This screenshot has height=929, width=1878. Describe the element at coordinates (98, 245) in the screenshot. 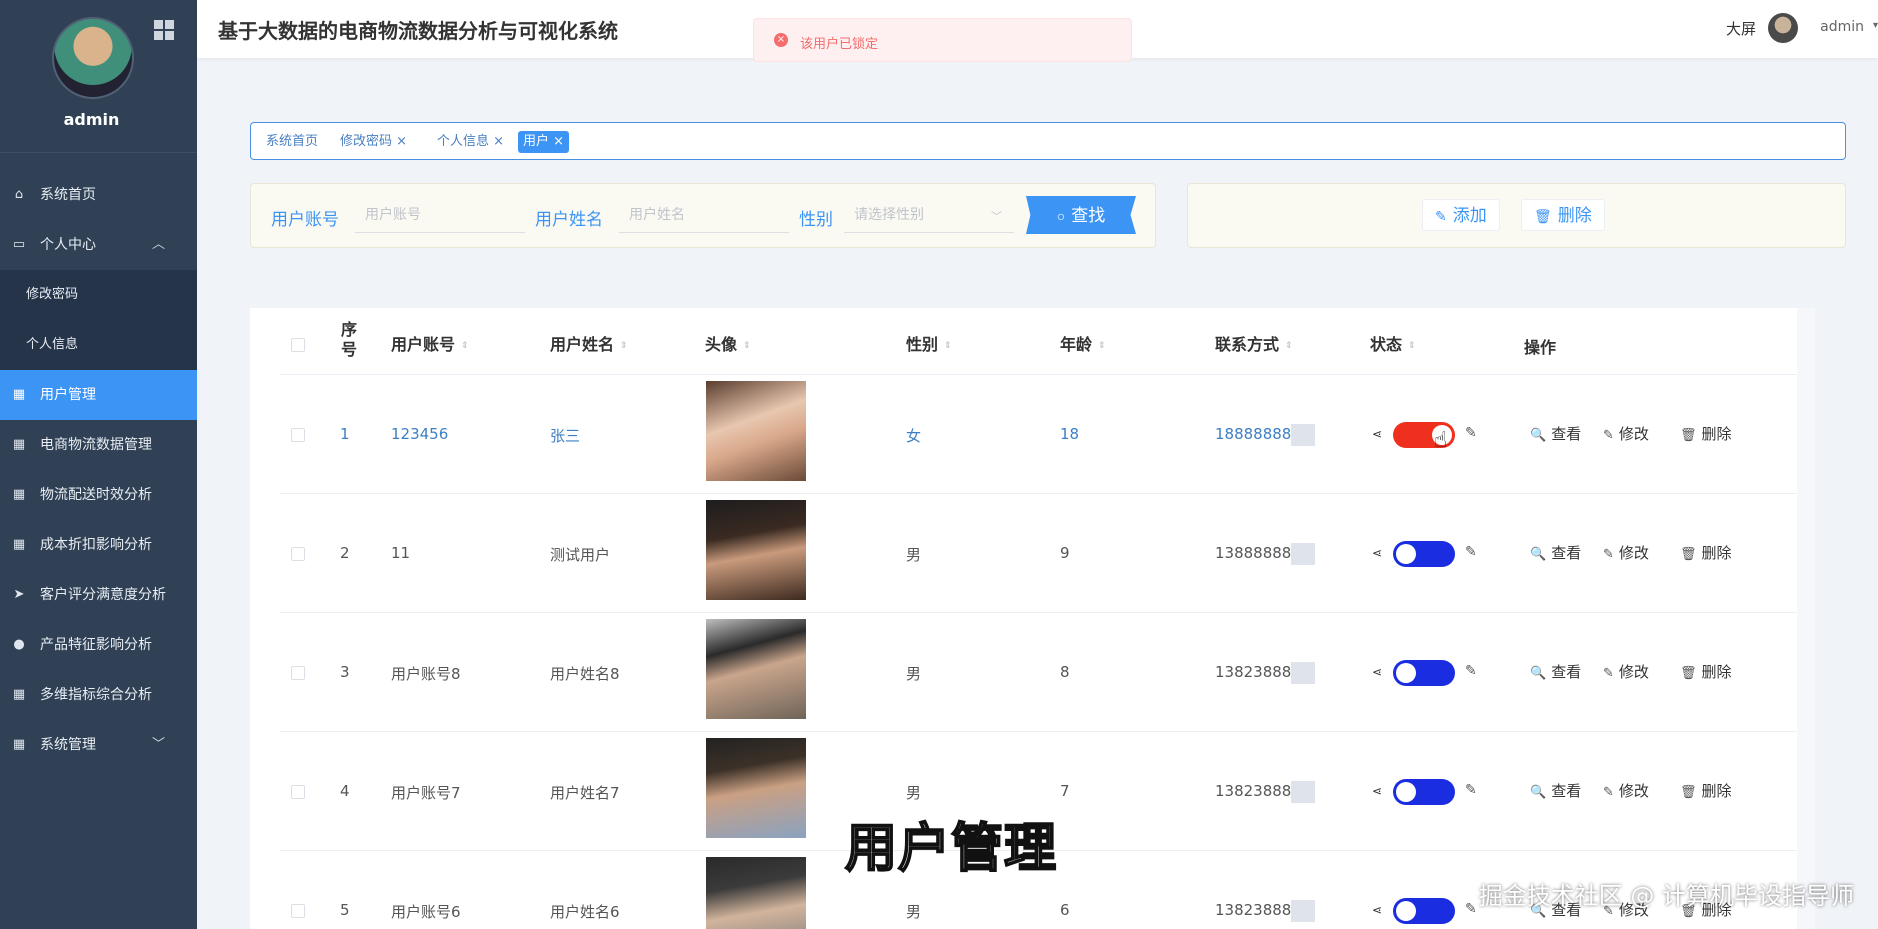

I see `sidebar-item-personal-center: ▭ 个人中心 ︿` at that location.